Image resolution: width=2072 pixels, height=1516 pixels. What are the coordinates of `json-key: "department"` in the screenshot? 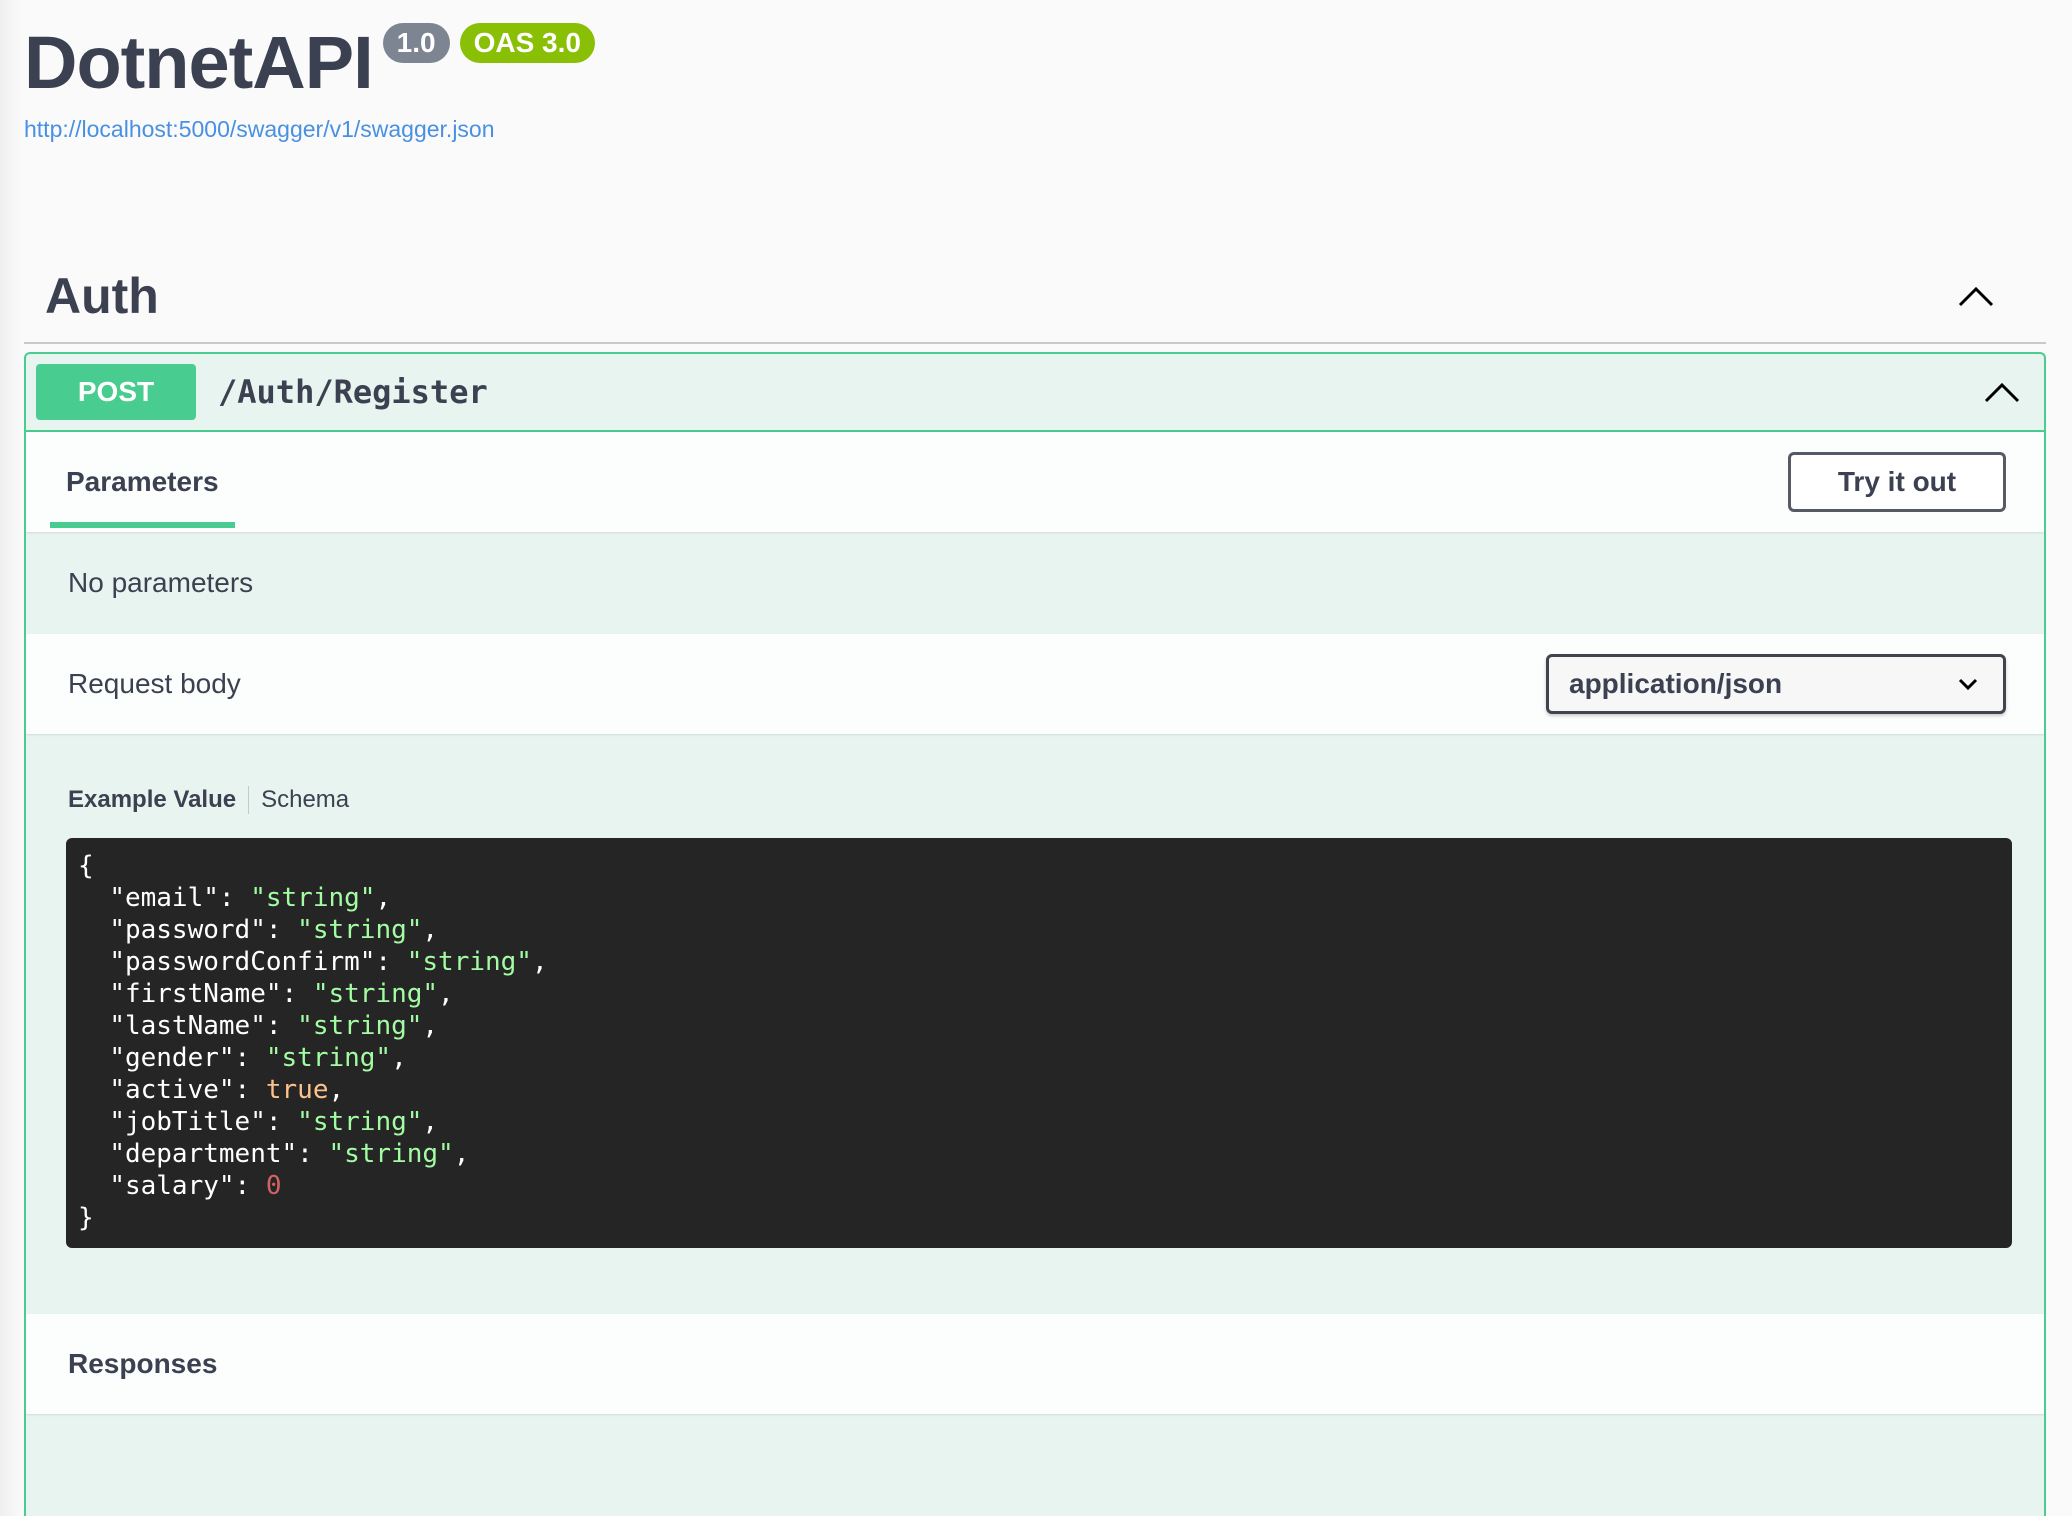 It's located at (203, 1154).